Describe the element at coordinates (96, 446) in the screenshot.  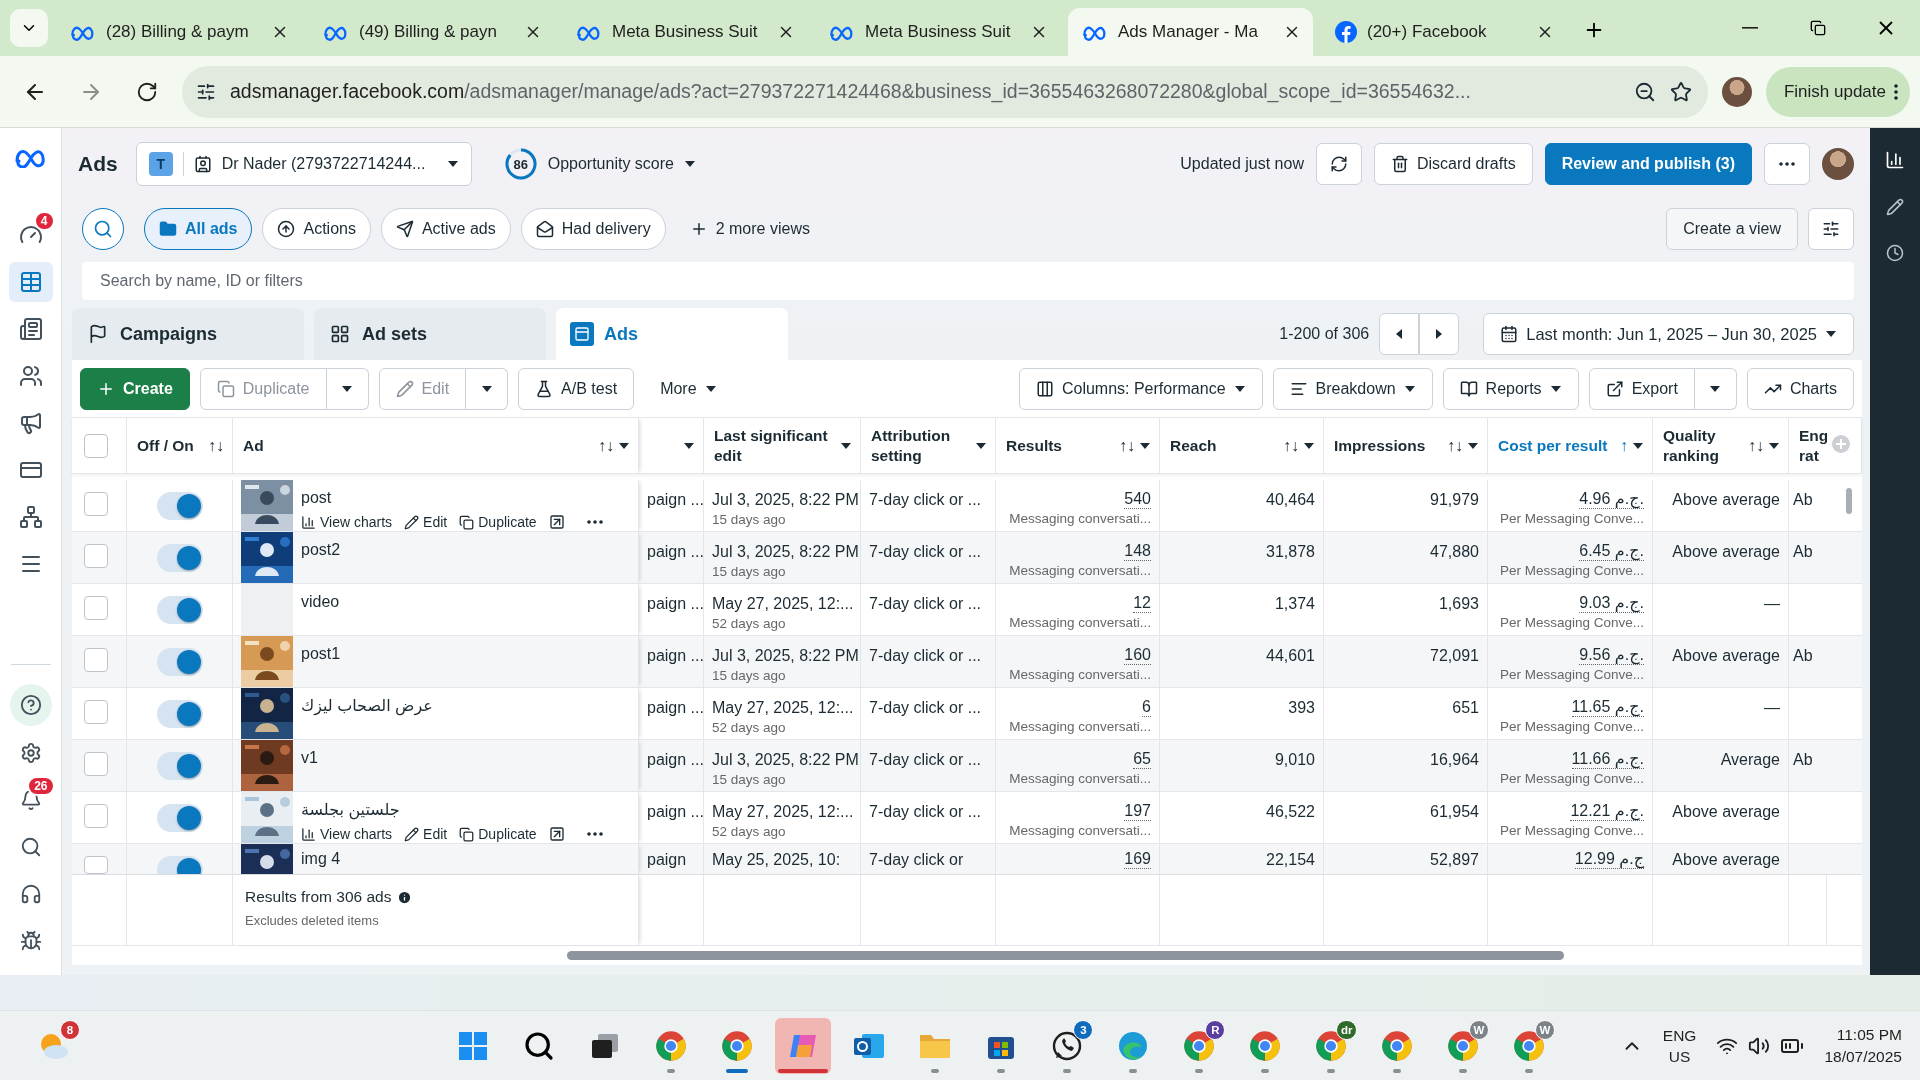
I see `select-all-checkbox` at that location.